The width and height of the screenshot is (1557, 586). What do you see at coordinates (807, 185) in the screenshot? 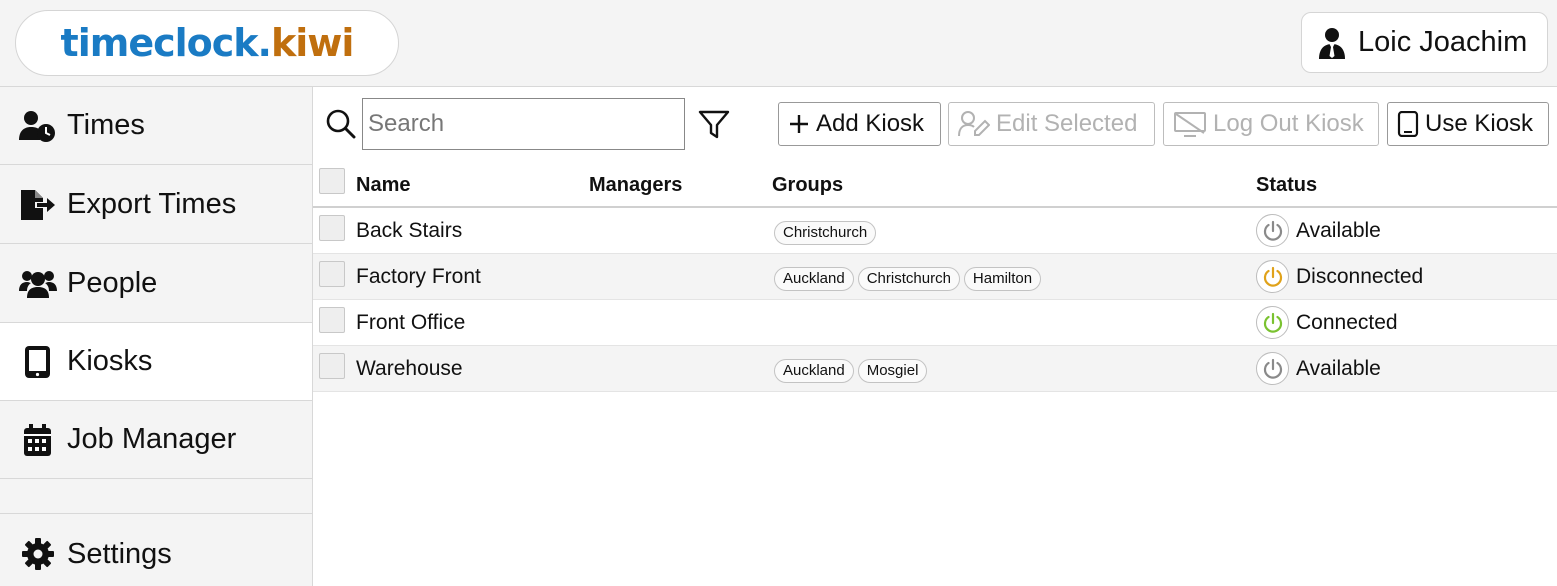
I see `column-header-groups: Groups` at bounding box center [807, 185].